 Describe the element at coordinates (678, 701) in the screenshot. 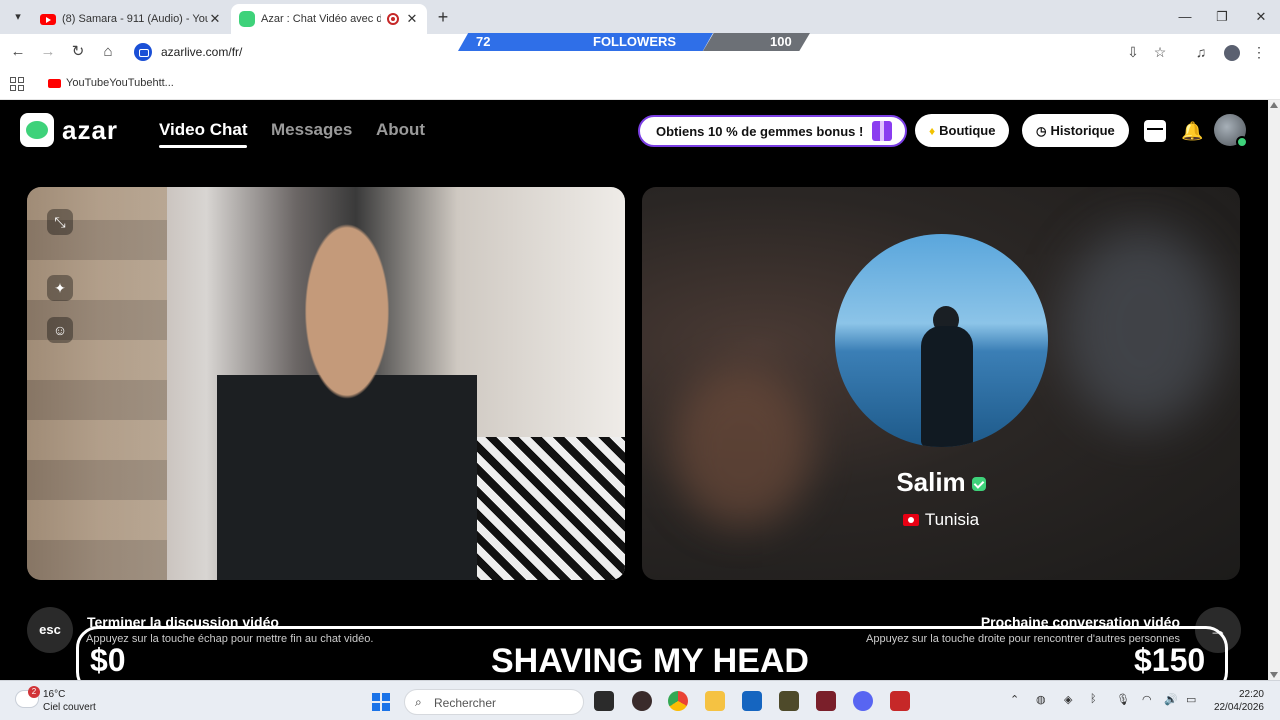

I see `chrome-icon` at that location.